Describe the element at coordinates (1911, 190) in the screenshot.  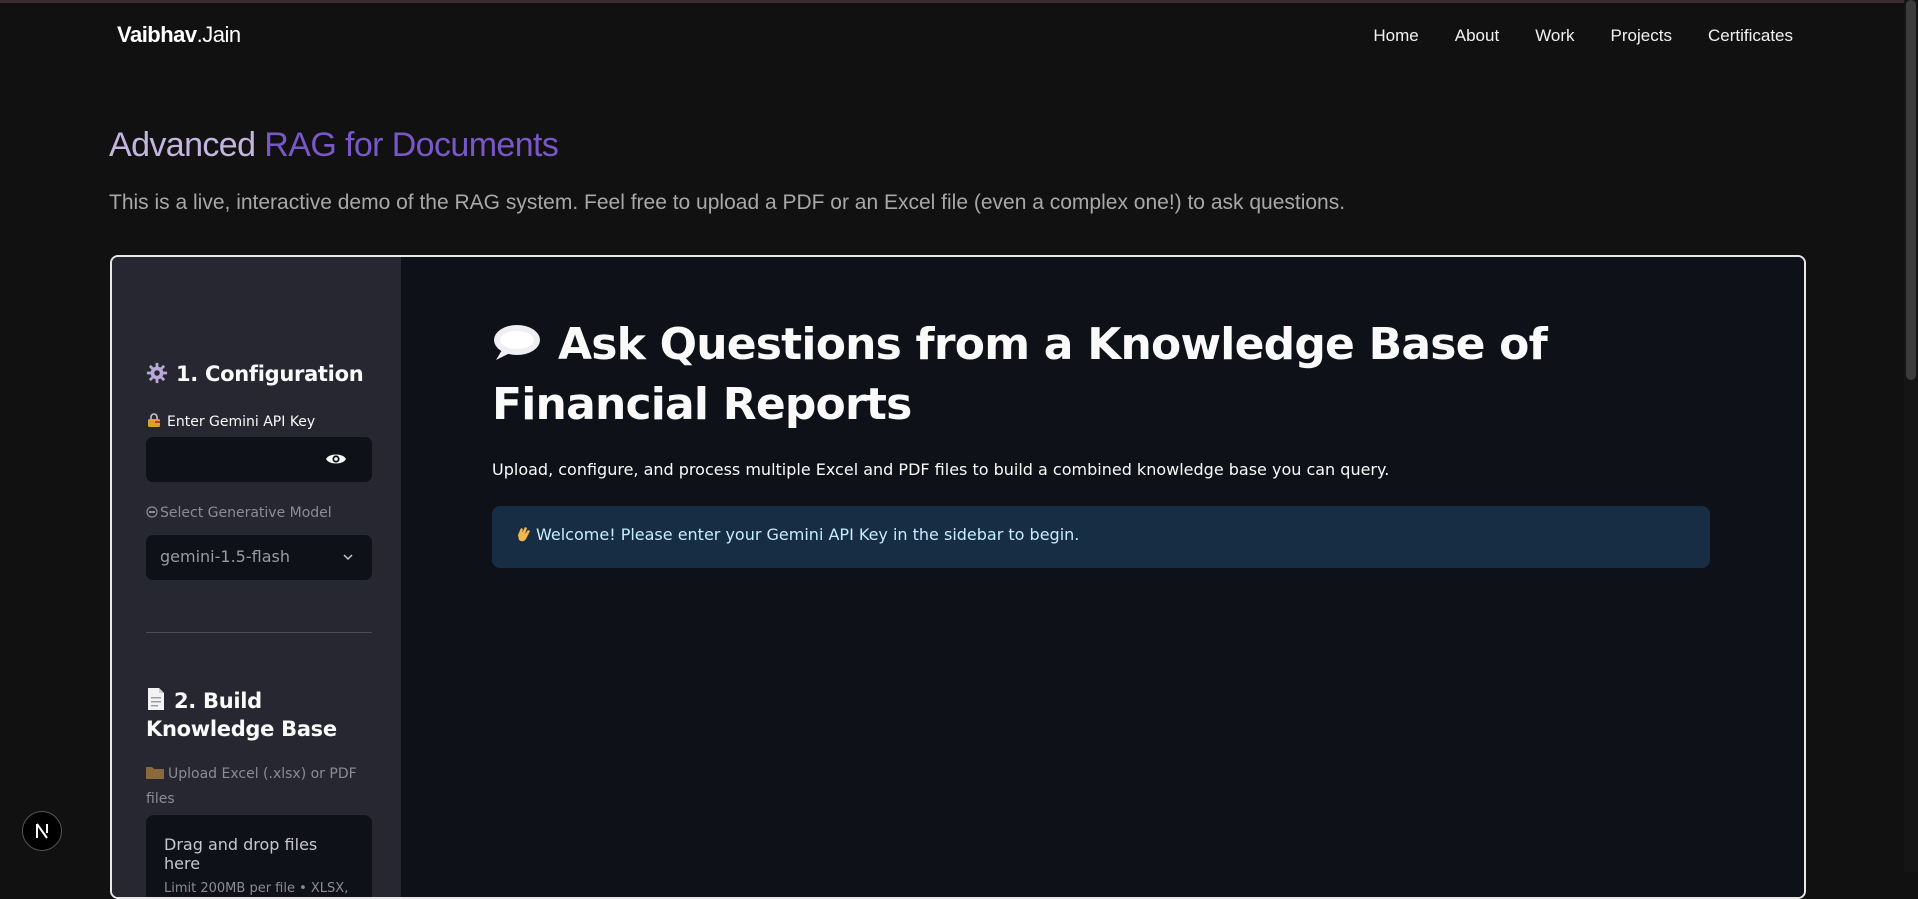
I see `scrollbar-thumb` at that location.